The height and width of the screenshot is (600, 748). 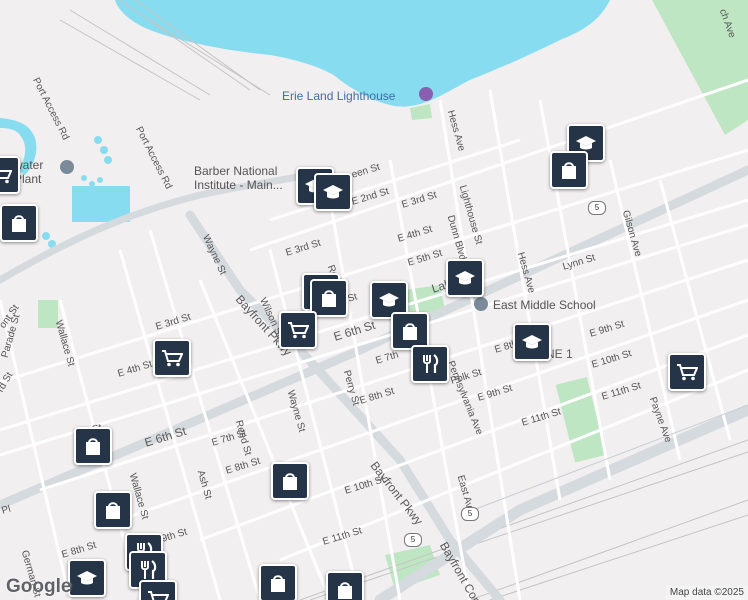 I want to click on map-attribution: Map data ©2025, so click(x=706, y=593).